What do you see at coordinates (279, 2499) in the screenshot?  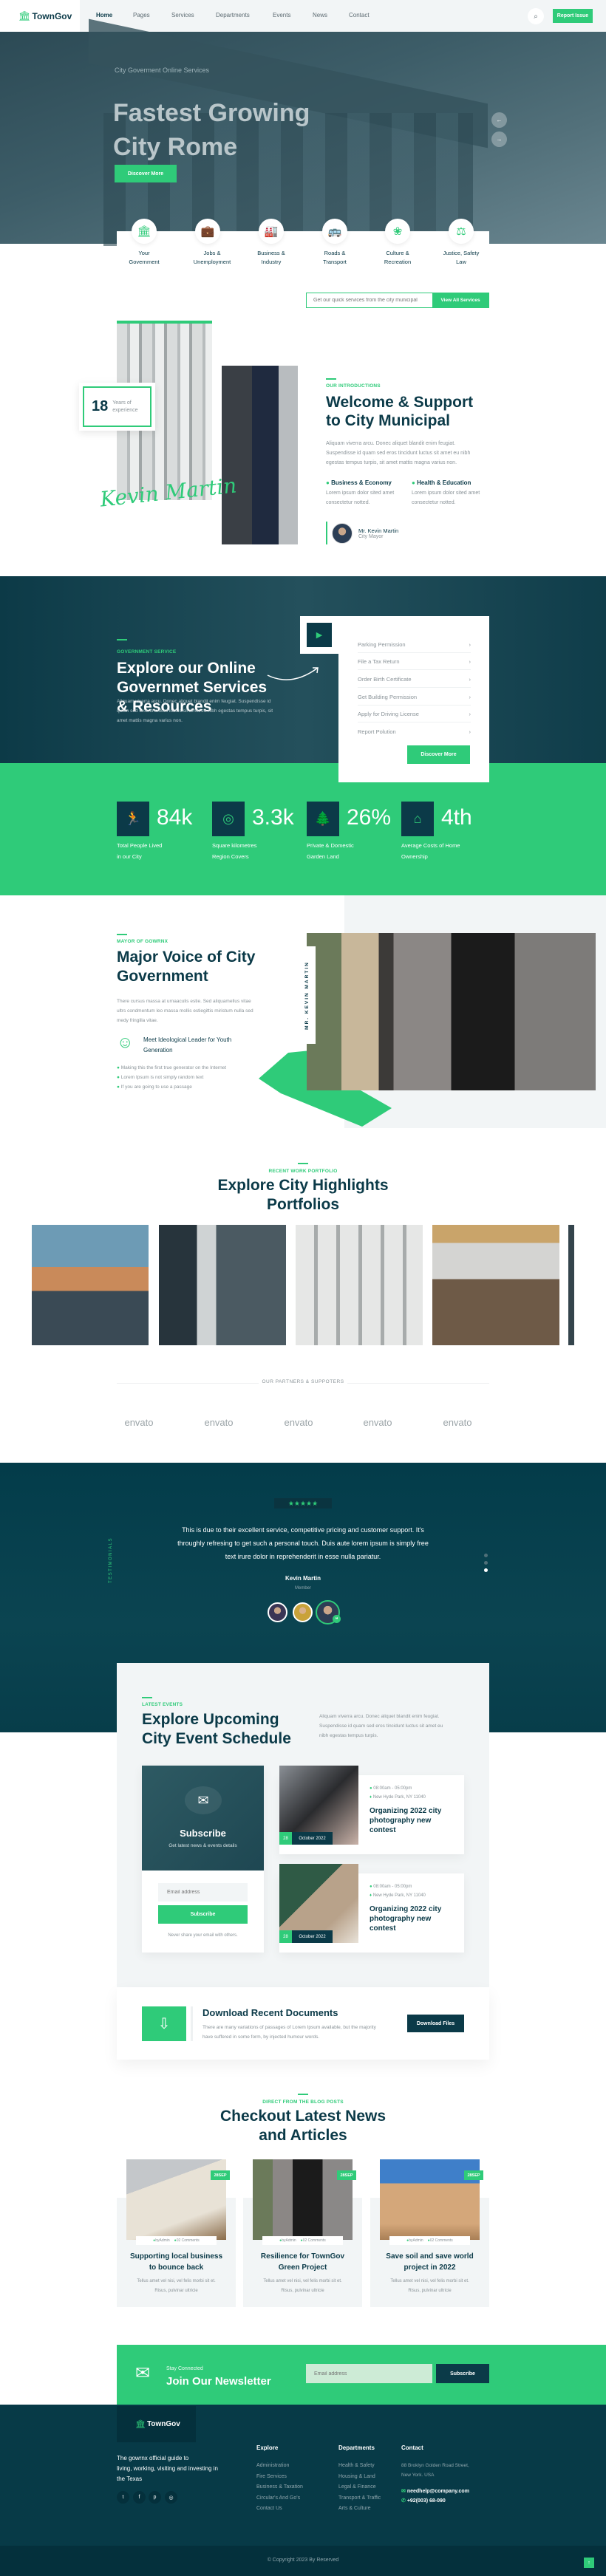 I see `footer-link: Circular's And Go's` at bounding box center [279, 2499].